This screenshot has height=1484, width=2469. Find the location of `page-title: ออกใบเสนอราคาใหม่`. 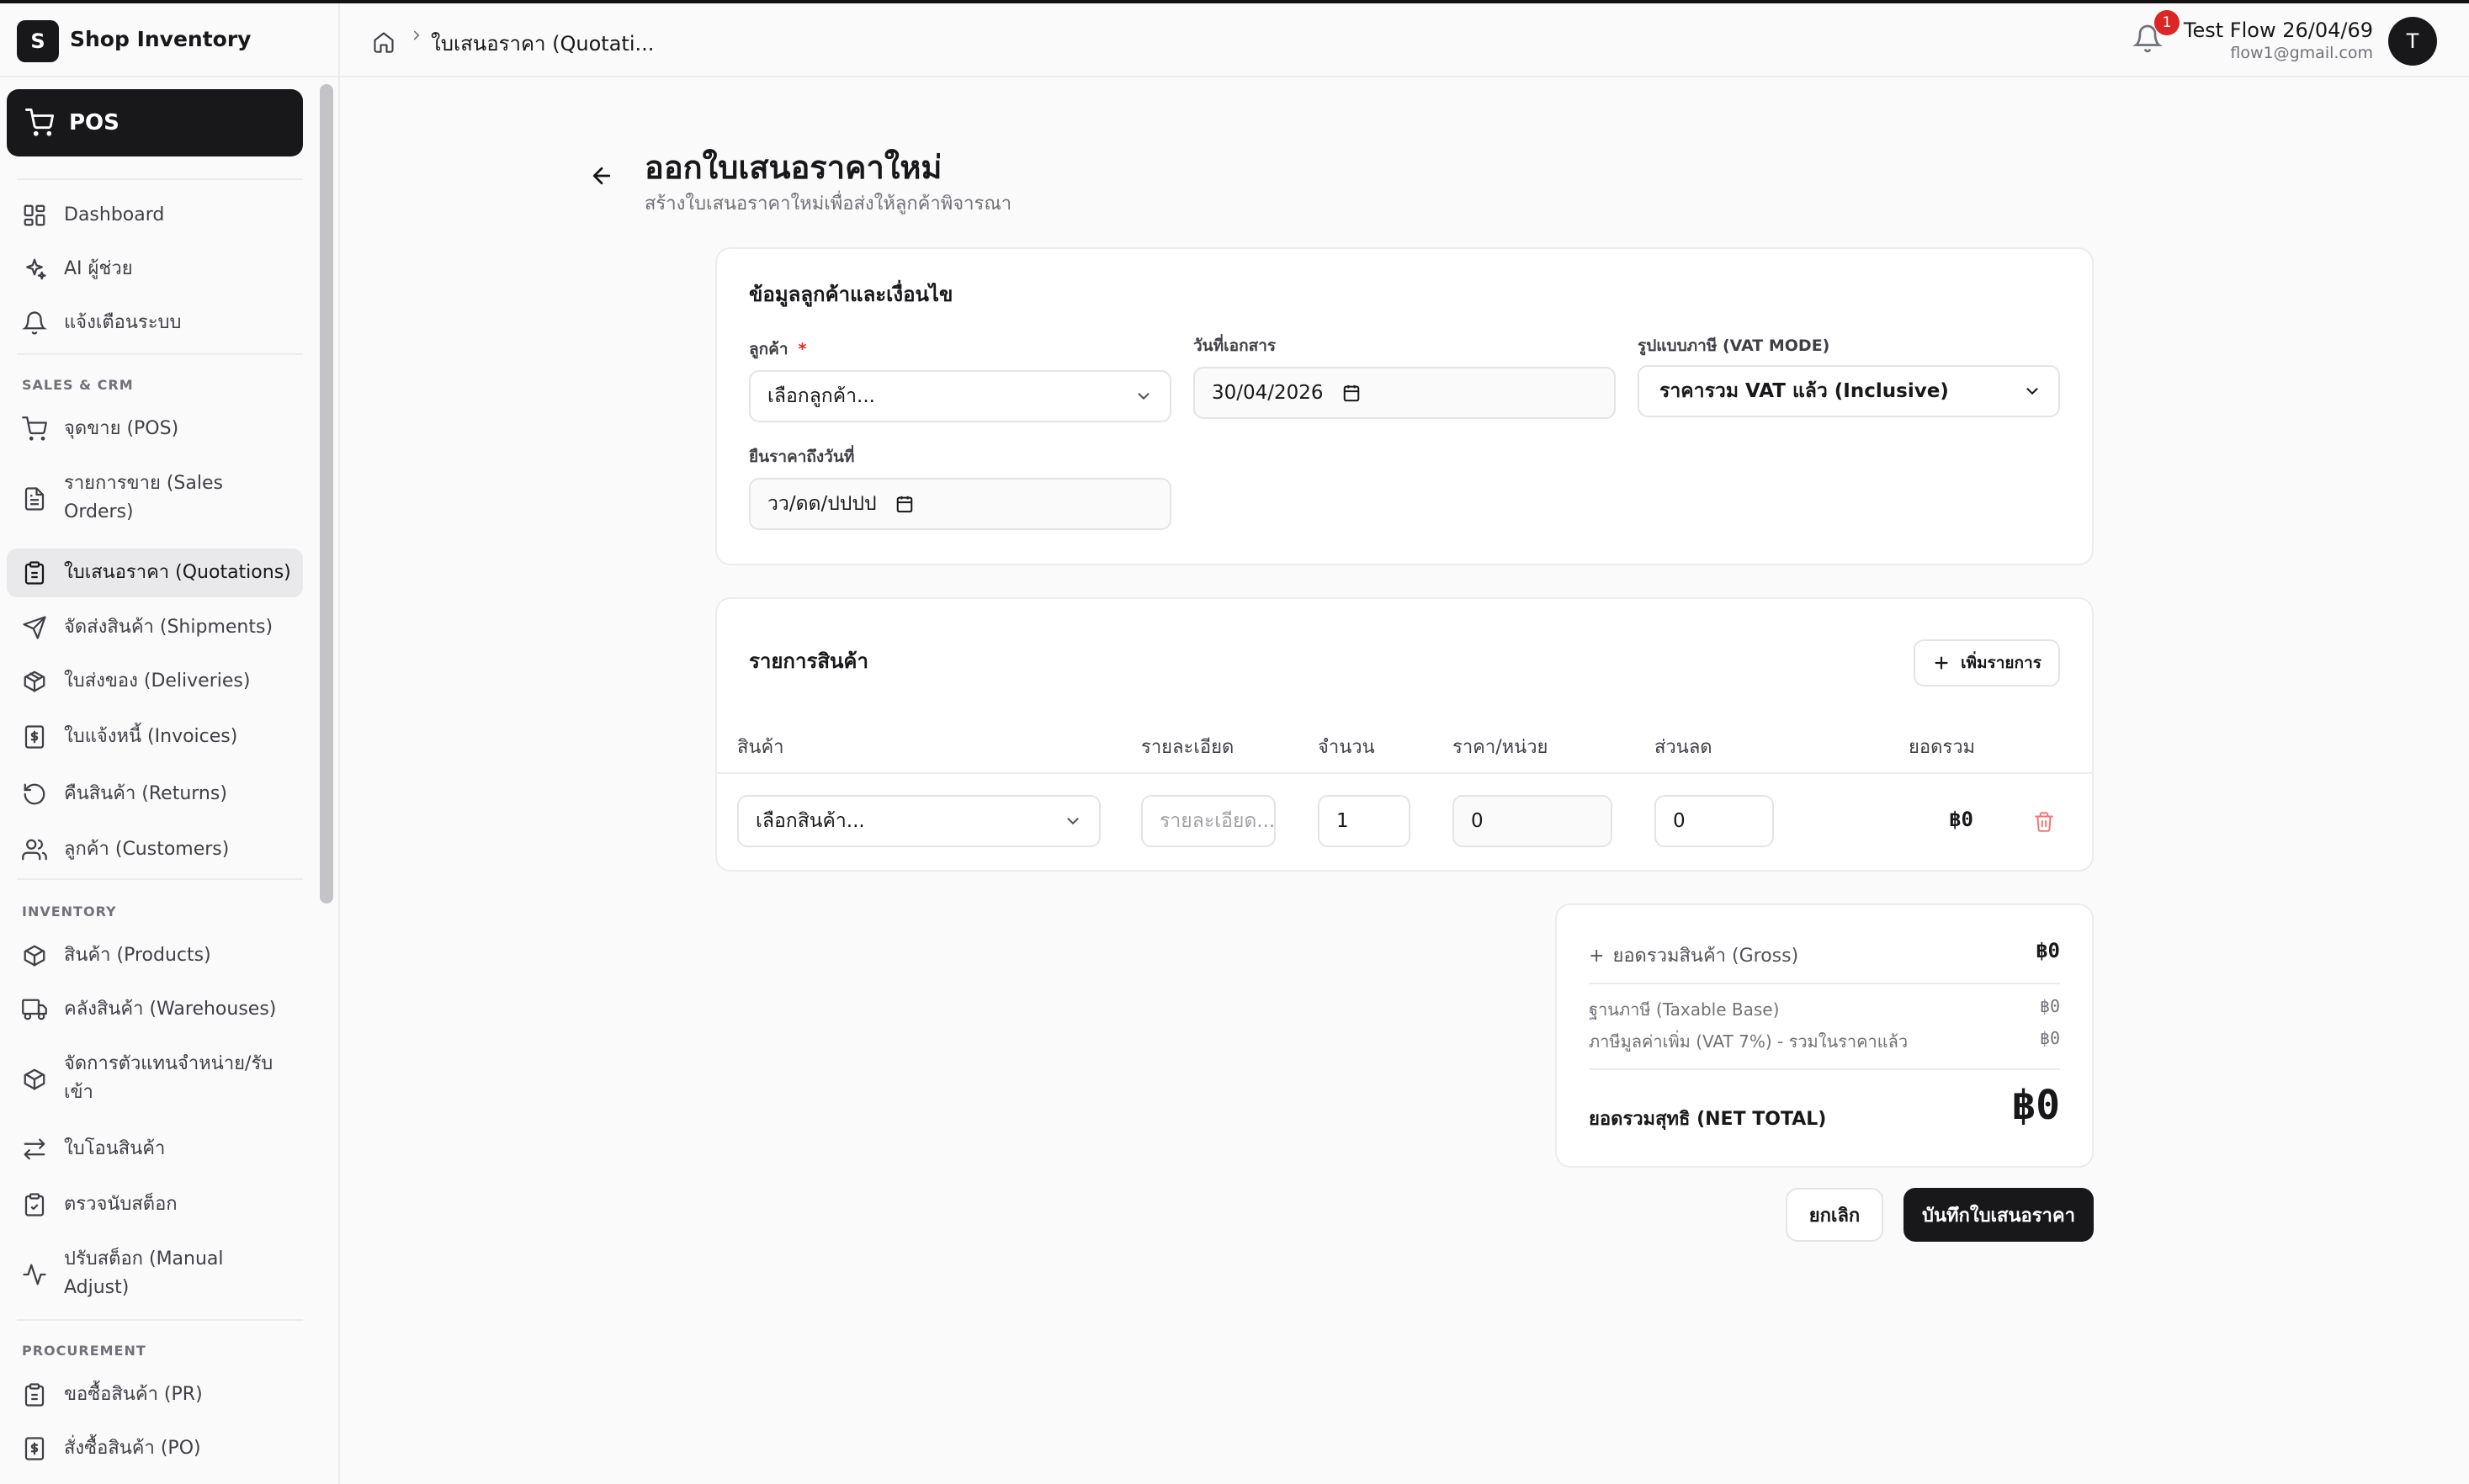

page-title: ออกใบเสนอราคาใหม่ is located at coordinates (793, 167).